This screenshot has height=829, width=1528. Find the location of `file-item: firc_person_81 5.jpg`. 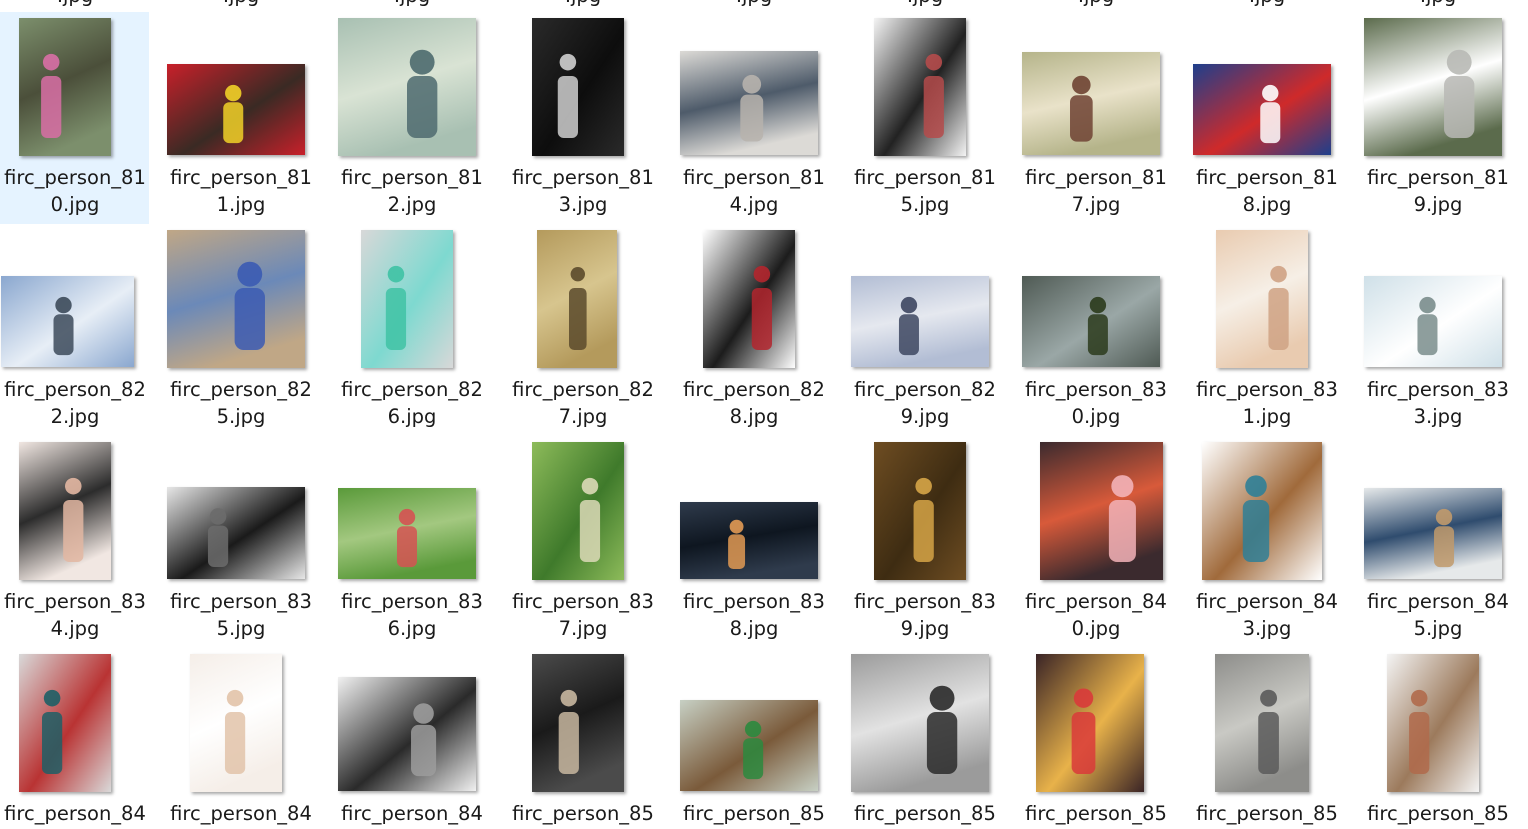

file-item: firc_person_81 5.jpg is located at coordinates (924, 118).